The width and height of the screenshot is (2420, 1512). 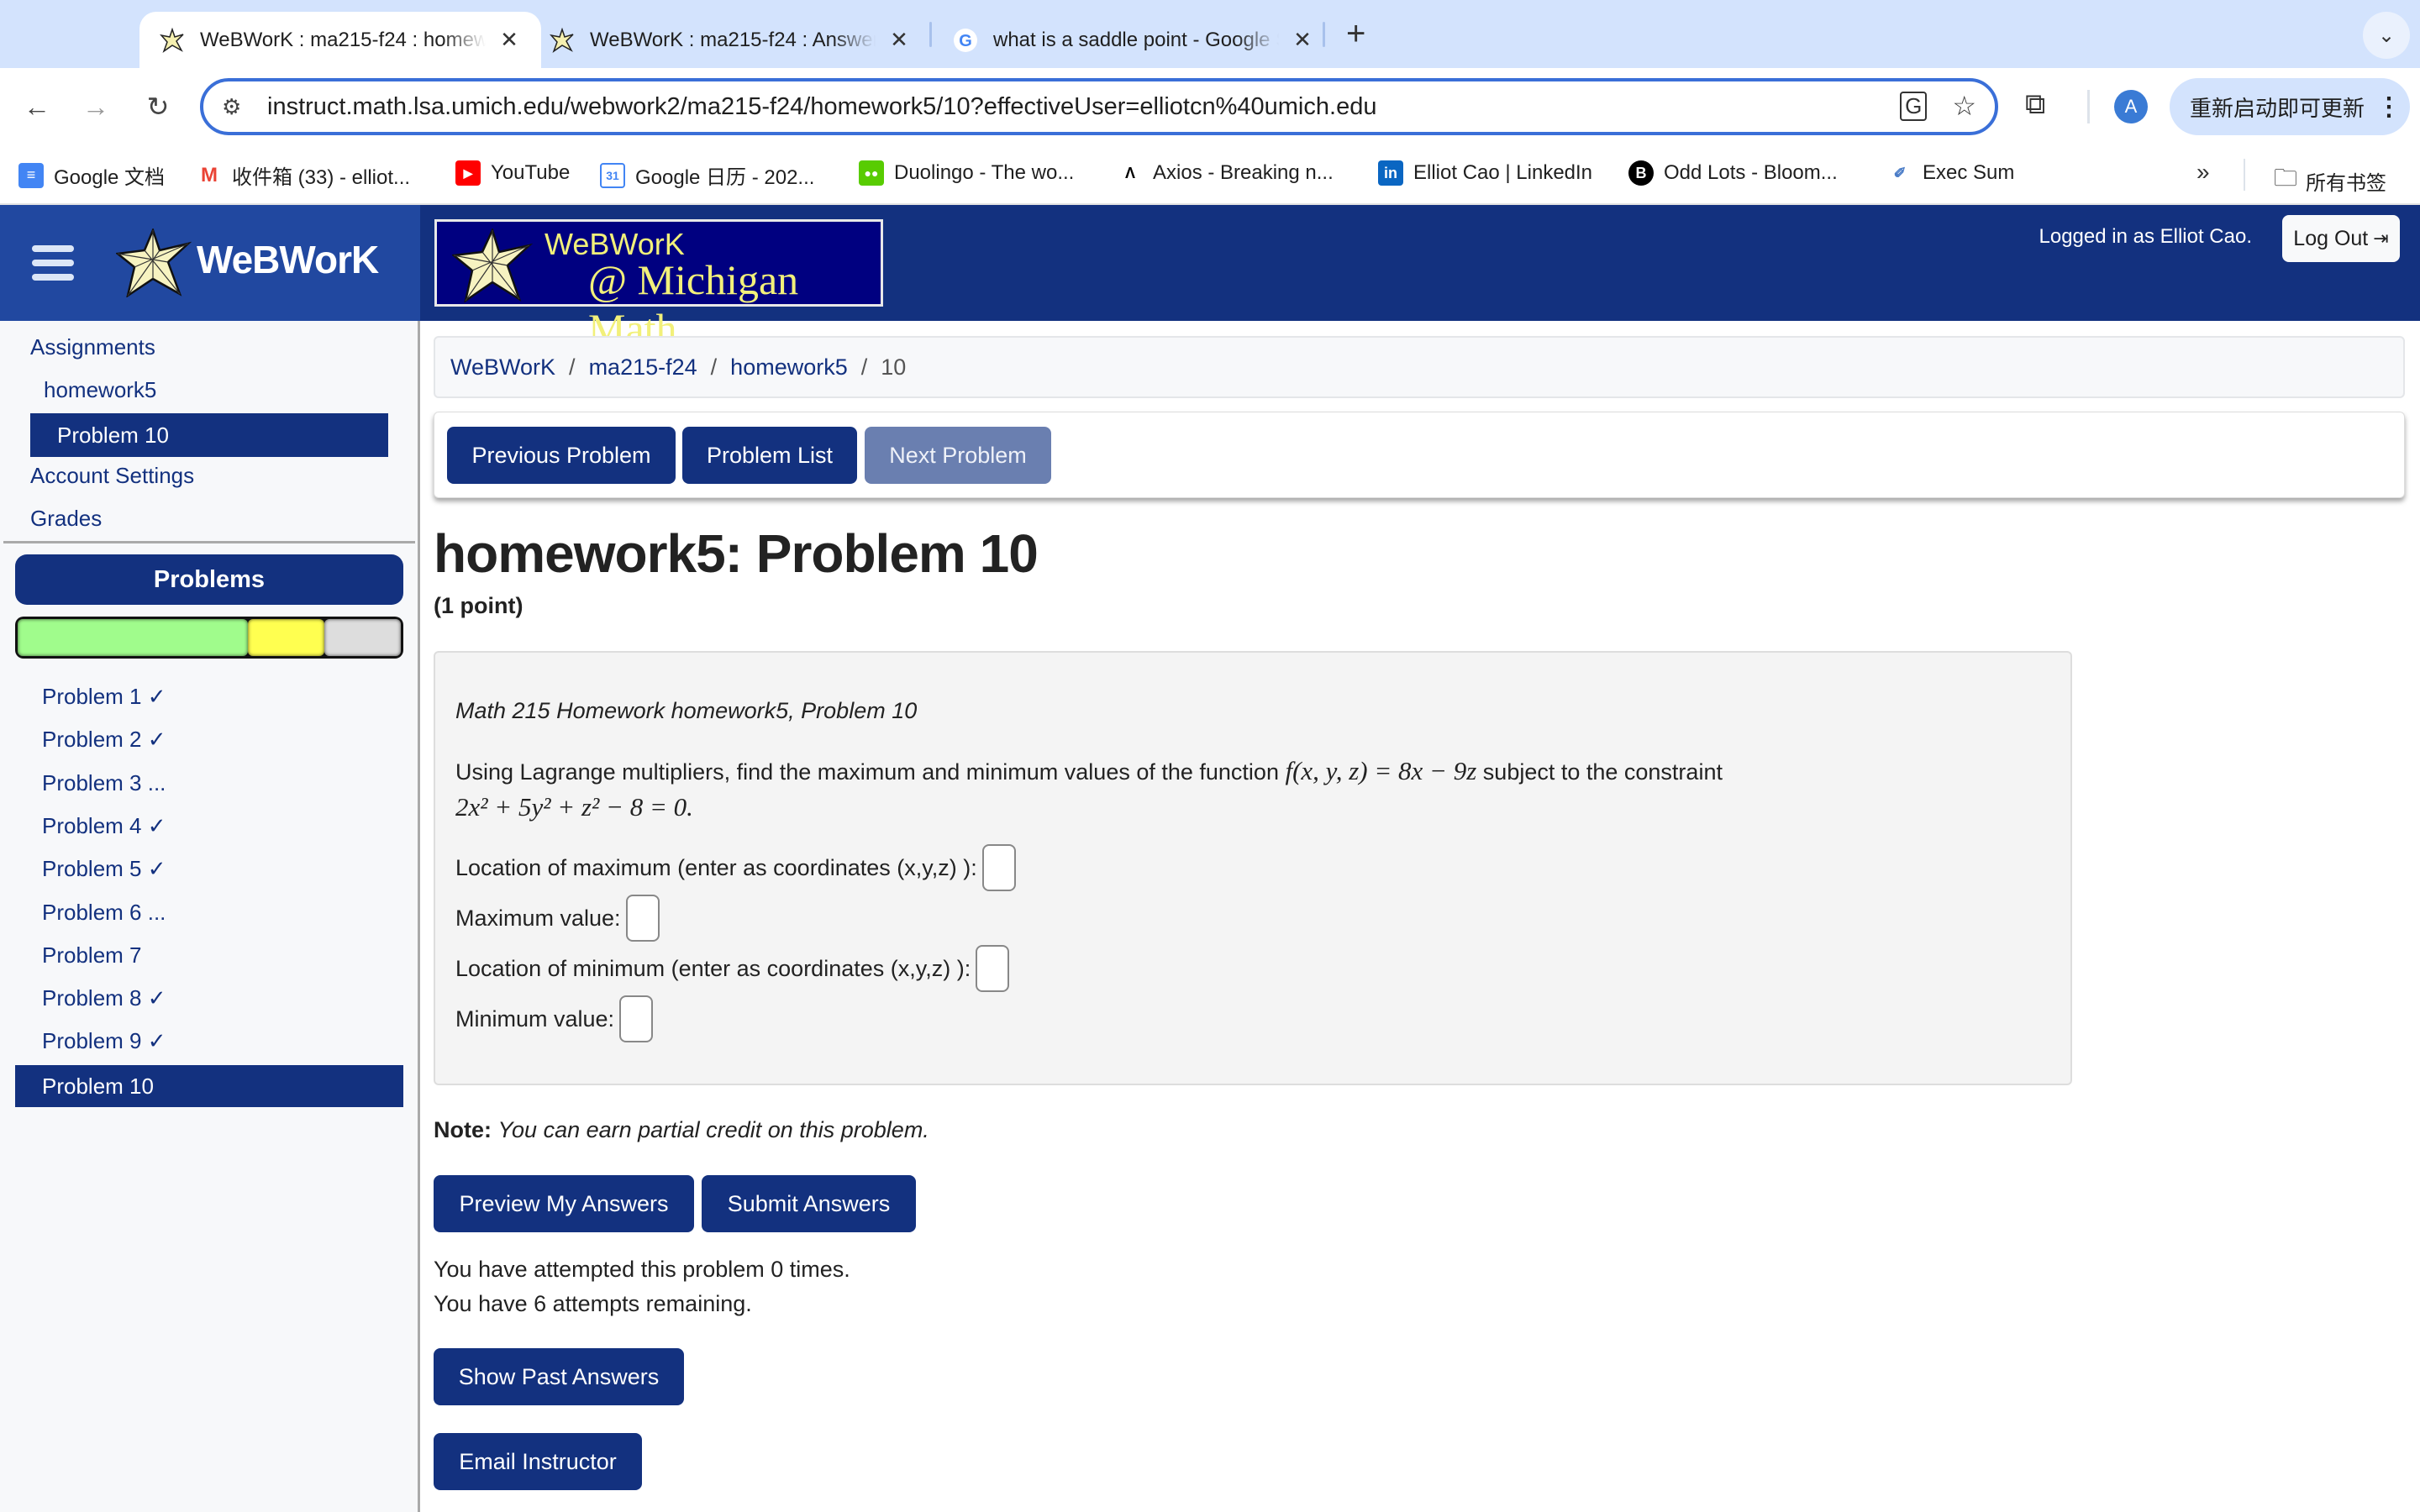 What do you see at coordinates (104, 1041) in the screenshot?
I see `sidebar-problem-item: Problem 9 ✓` at bounding box center [104, 1041].